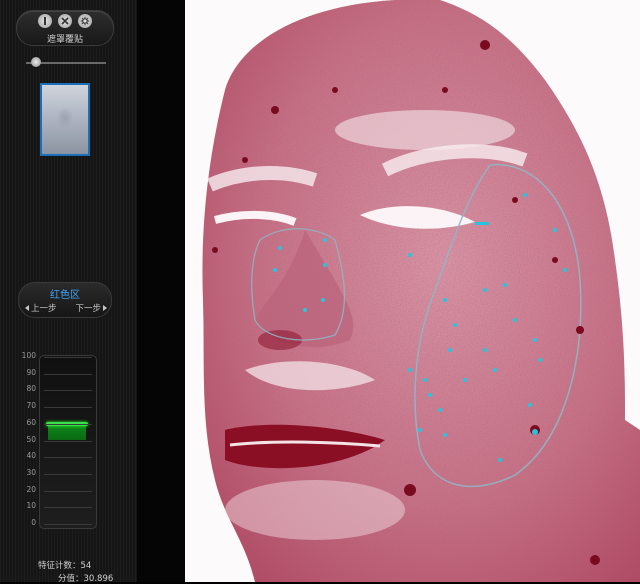  I want to click on mask-overlay-panel: 遮罩覆贴, so click(65, 28).